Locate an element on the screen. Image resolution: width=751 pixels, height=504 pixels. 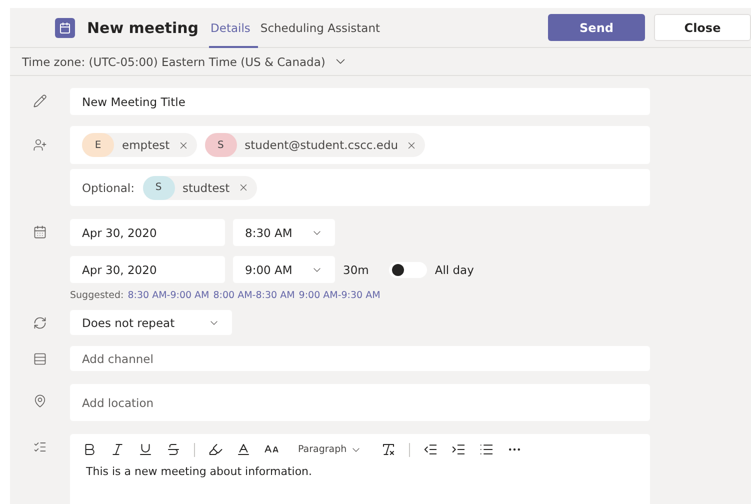
optional-attendees-field: Optional: S studtest is located at coordinates (360, 187).